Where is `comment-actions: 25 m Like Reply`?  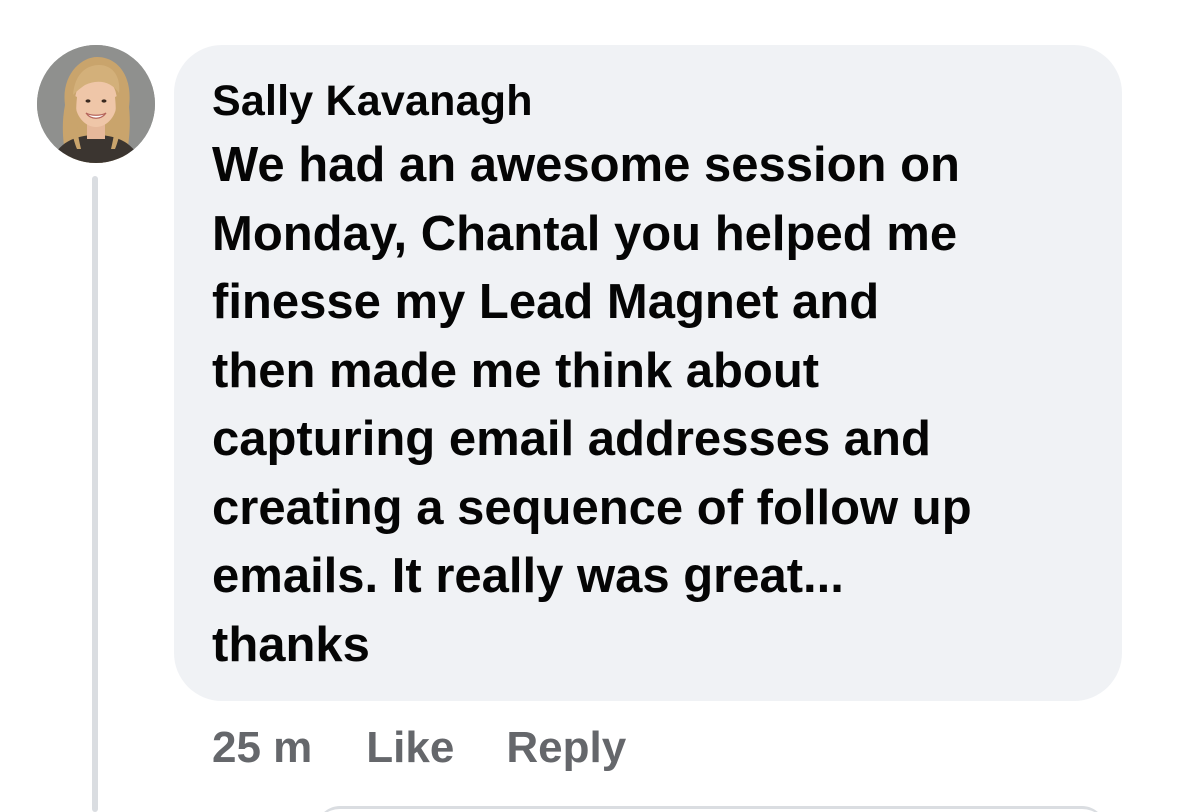 comment-actions: 25 m Like Reply is located at coordinates (419, 748).